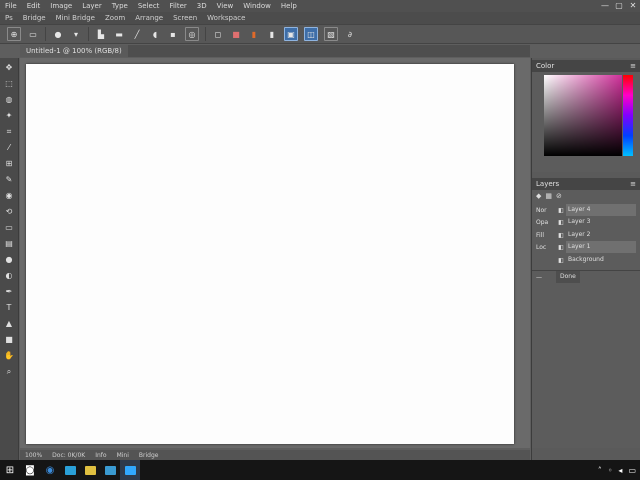 The image size is (640, 480). Describe the element at coordinates (155, 34) in the screenshot. I see `pen-icon: ◖` at that location.